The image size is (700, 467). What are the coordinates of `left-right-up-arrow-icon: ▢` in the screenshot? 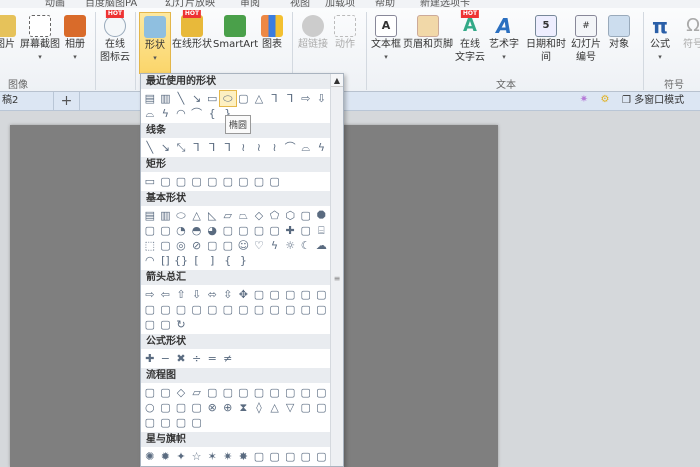 It's located at (259, 294).